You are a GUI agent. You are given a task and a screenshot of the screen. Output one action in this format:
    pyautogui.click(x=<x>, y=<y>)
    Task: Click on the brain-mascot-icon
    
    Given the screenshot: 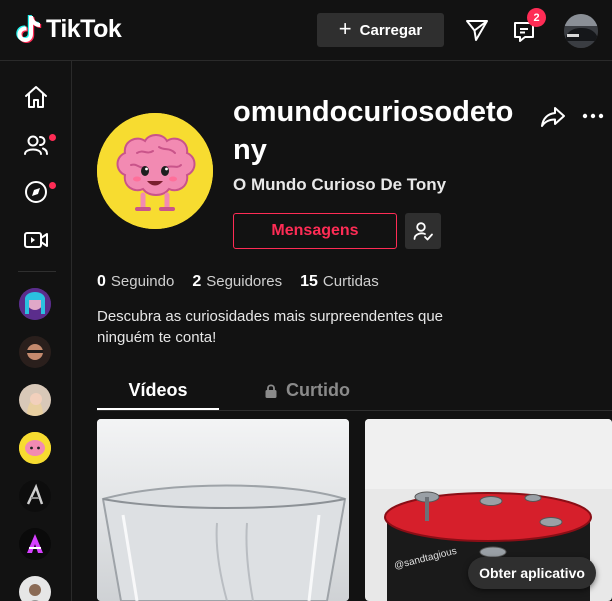 What is the action you would take?
    pyautogui.click(x=155, y=171)
    